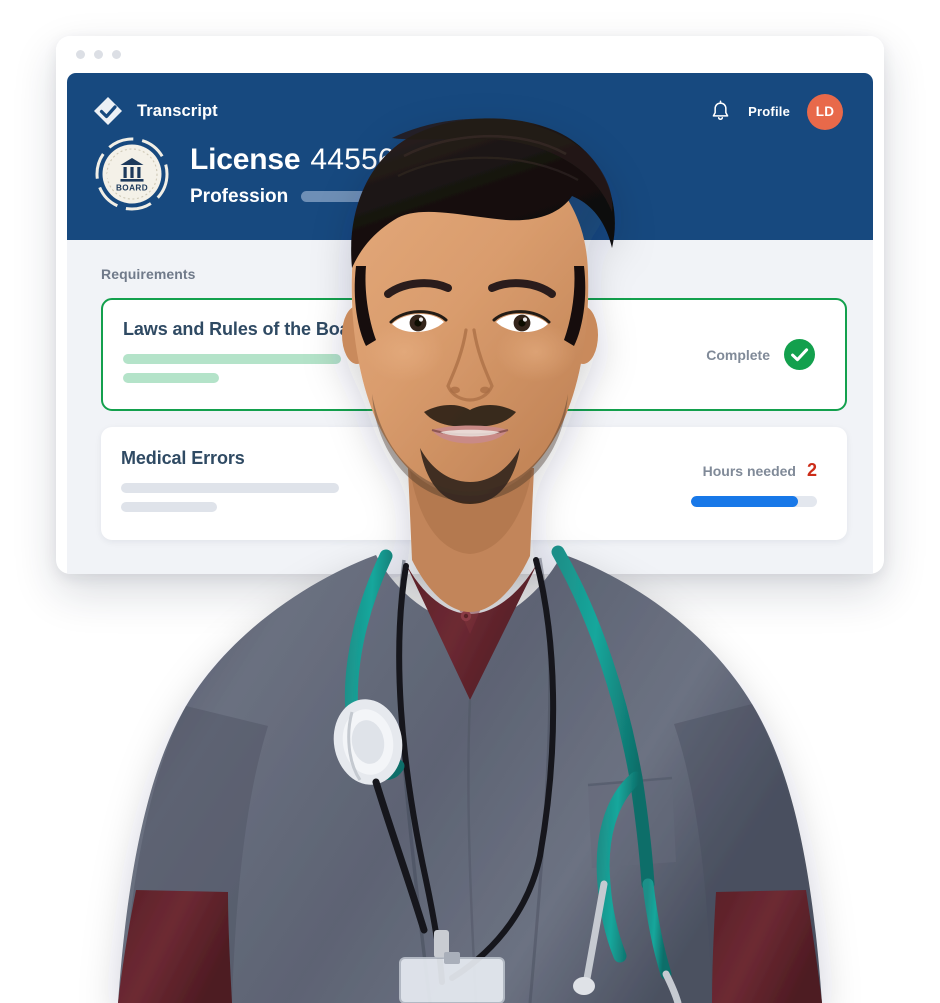 The height and width of the screenshot is (1003, 940). I want to click on check-circle-icon, so click(799, 354).